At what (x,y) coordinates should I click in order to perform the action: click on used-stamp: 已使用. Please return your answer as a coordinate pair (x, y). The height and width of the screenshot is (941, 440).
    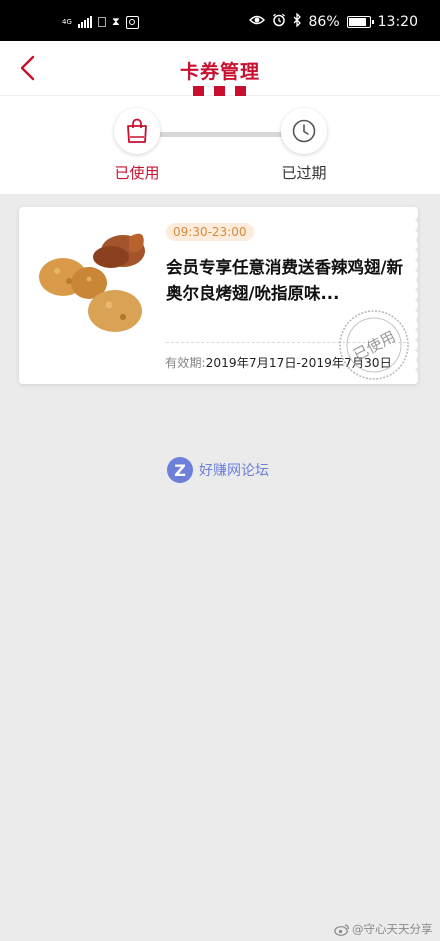
    Looking at the image, I should click on (374, 345).